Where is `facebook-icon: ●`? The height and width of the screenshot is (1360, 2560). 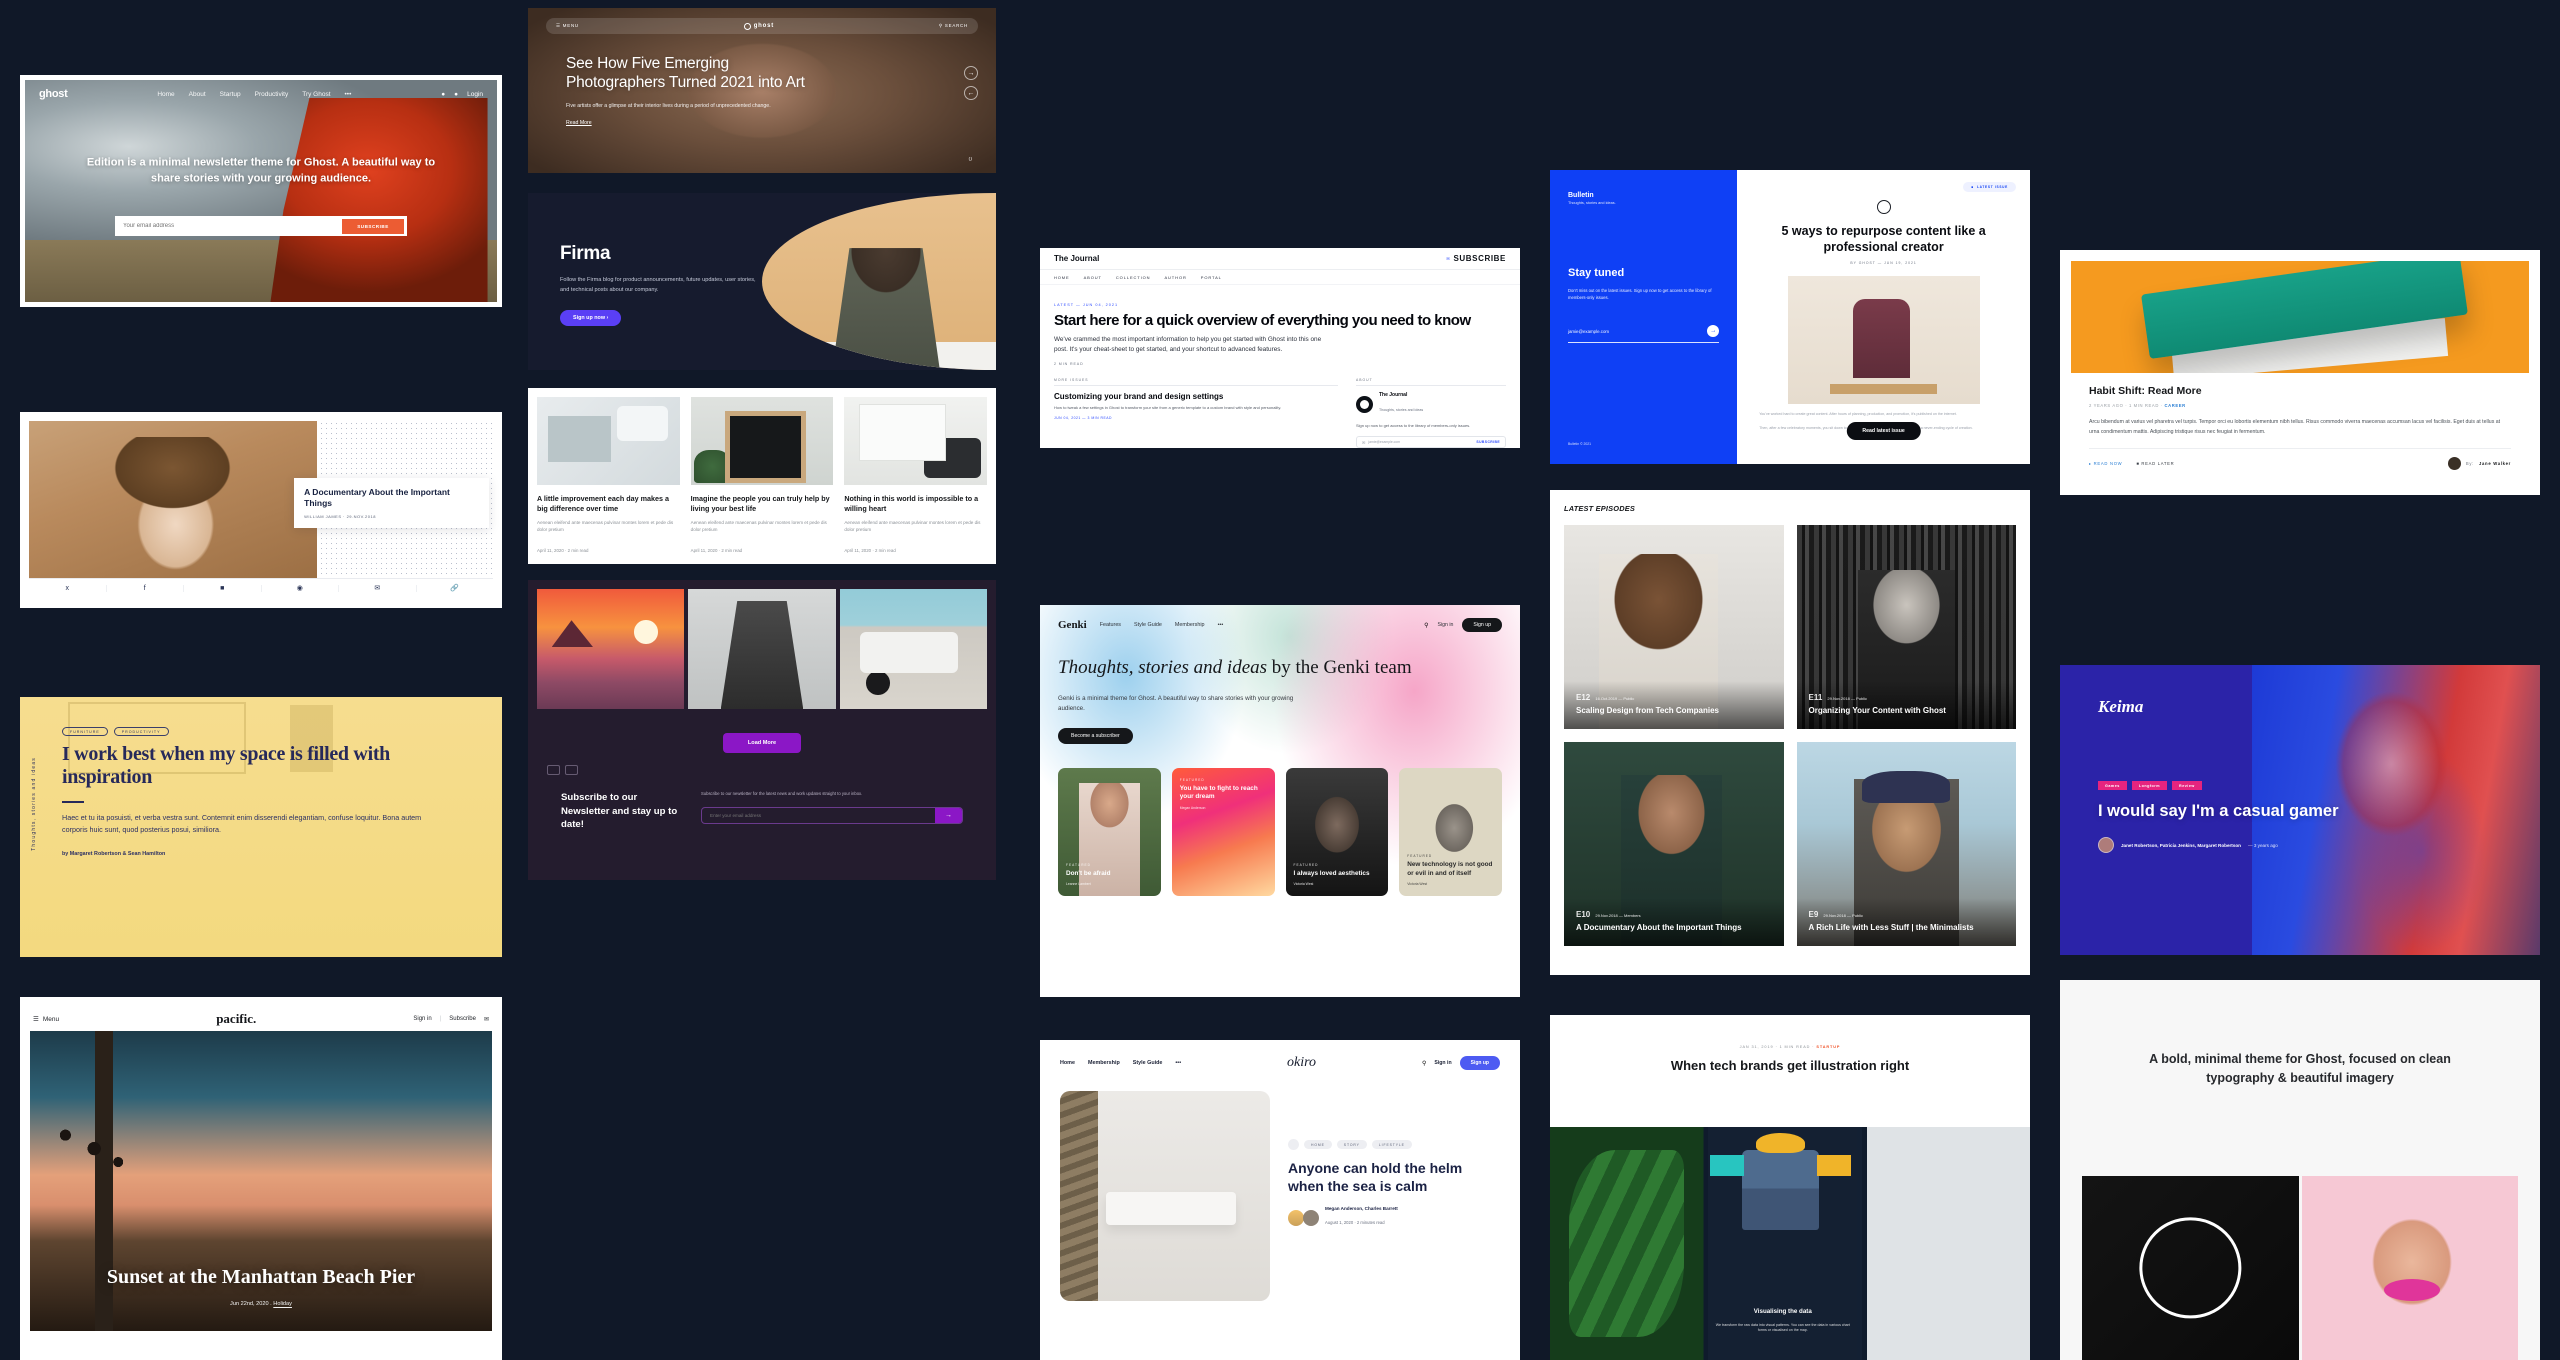 facebook-icon: ● is located at coordinates (443, 94).